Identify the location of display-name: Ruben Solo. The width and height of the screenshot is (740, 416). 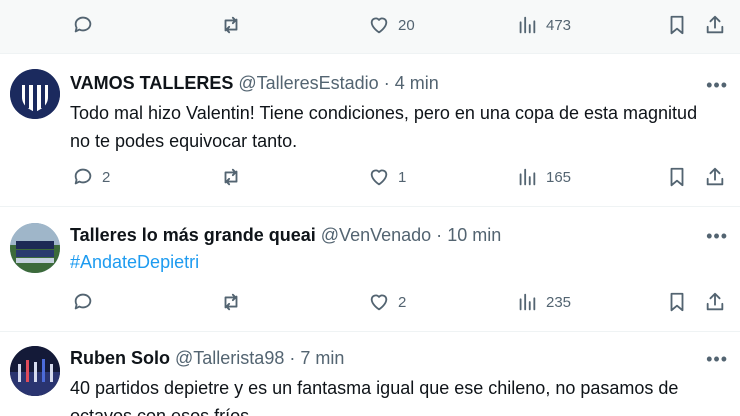
(120, 358).